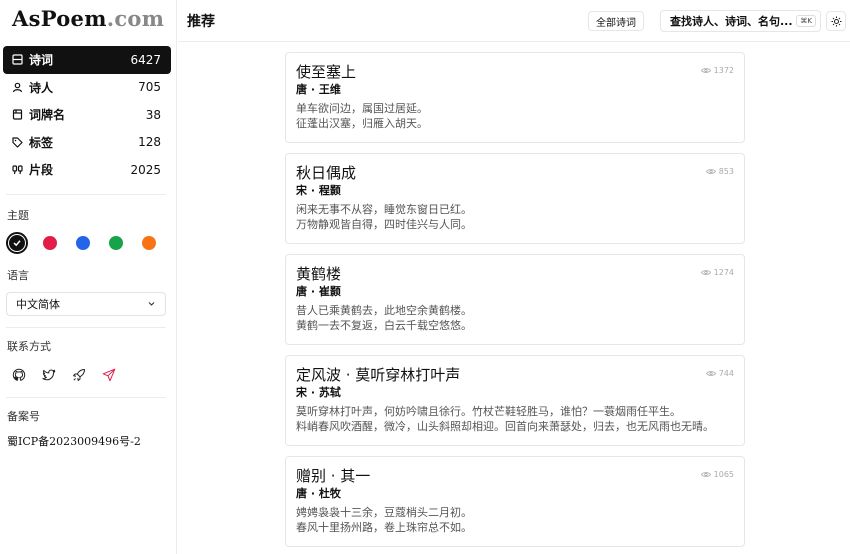  What do you see at coordinates (87, 143) in the screenshot?
I see `sidebar-item-tags: 标签 128` at bounding box center [87, 143].